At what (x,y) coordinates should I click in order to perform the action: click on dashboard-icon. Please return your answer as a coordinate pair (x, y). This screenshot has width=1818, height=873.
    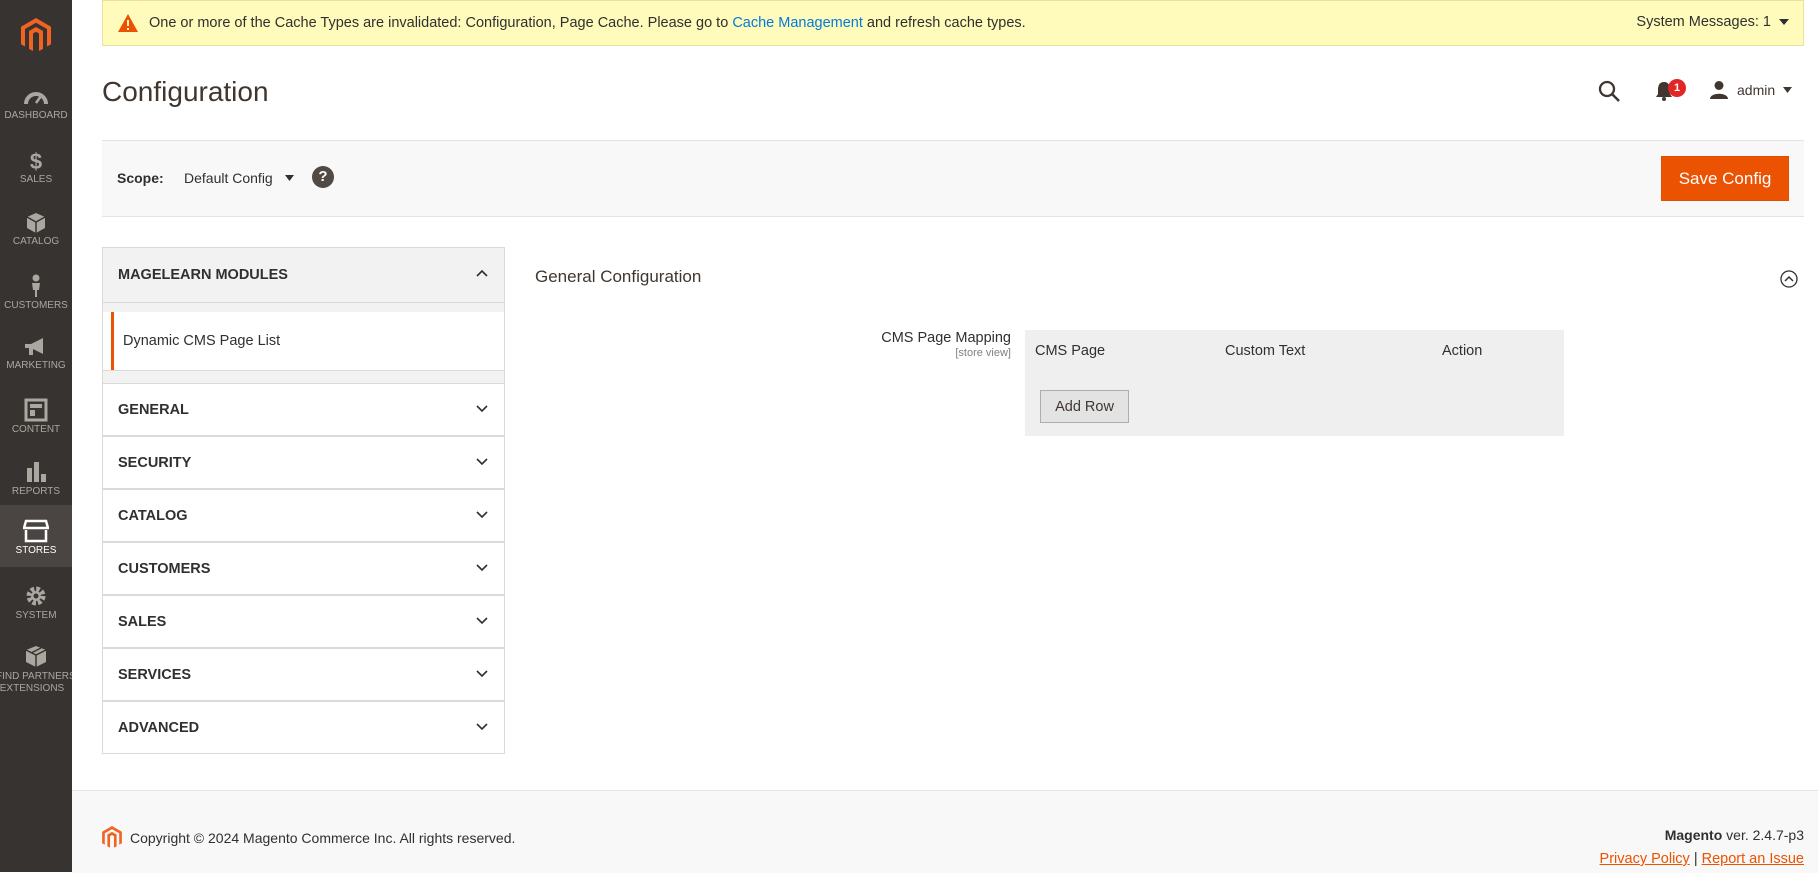
    Looking at the image, I should click on (36, 98).